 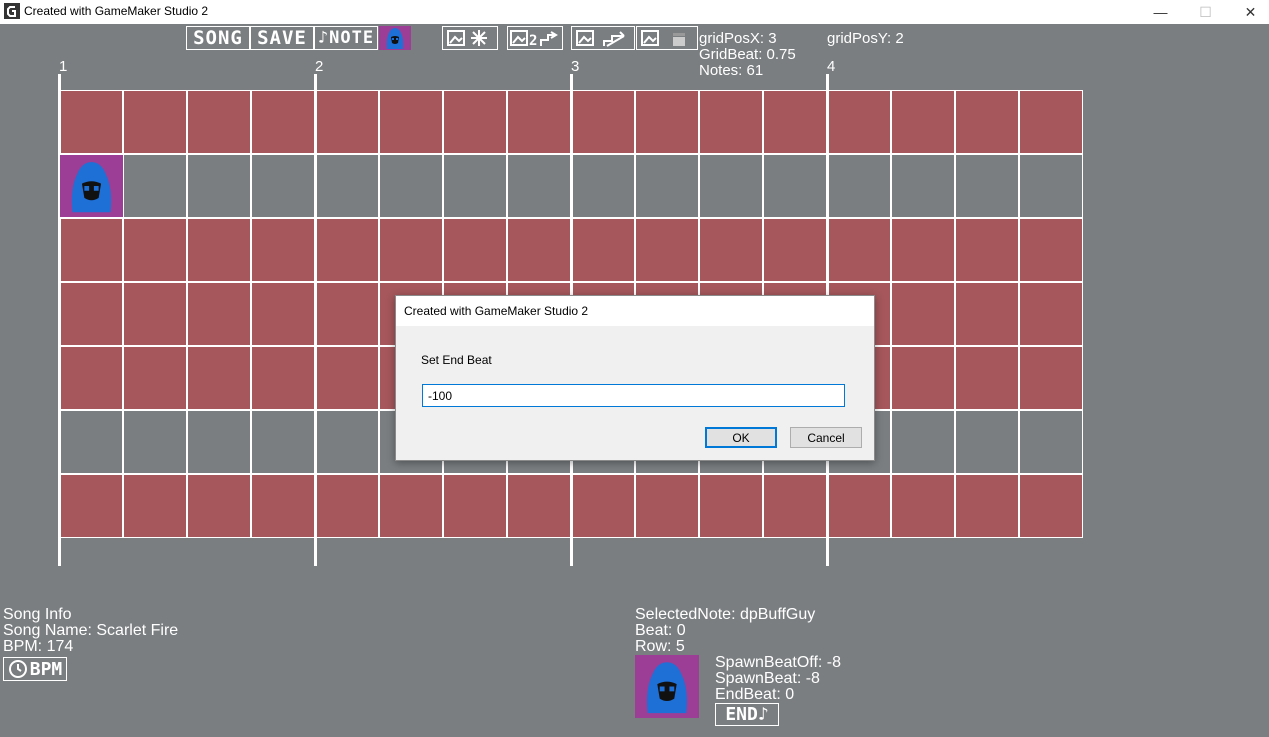 I want to click on note-type-selector, so click(x=395, y=38).